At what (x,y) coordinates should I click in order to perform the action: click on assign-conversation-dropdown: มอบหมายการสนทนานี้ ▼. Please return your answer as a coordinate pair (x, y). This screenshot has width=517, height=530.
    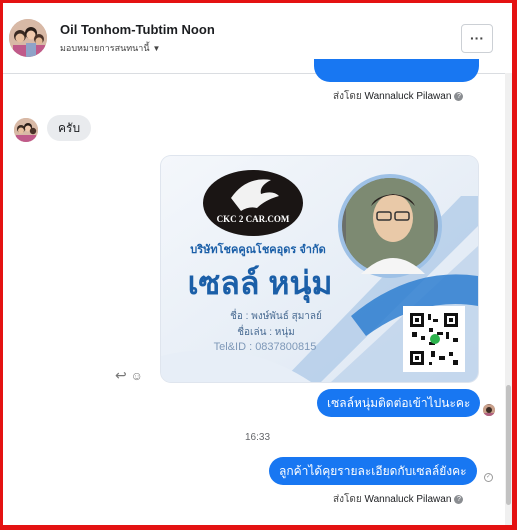
    Looking at the image, I should click on (110, 48).